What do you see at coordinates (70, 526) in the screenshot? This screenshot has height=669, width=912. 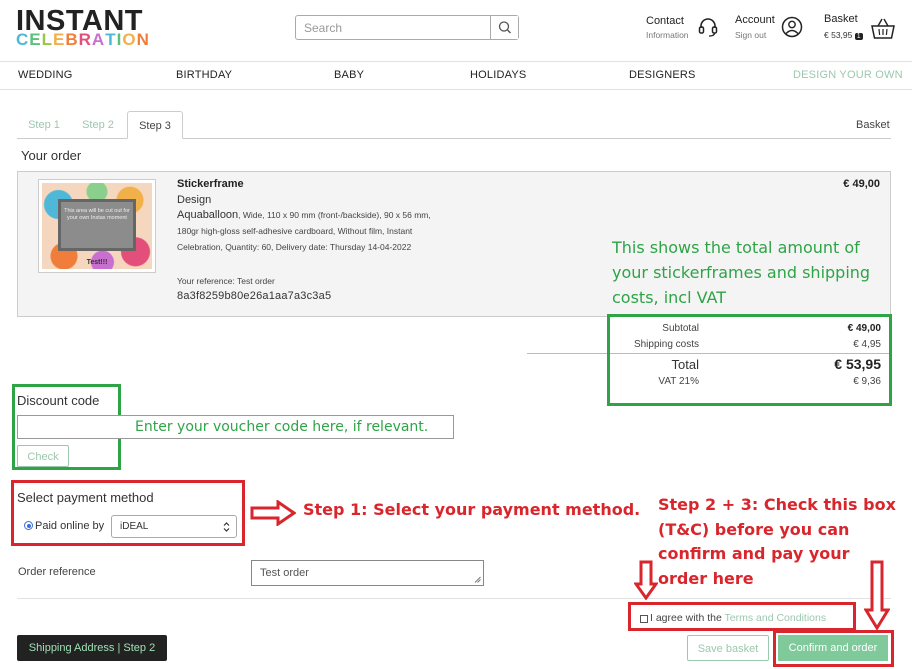 I see `payment-radio-label: Paid online by` at bounding box center [70, 526].